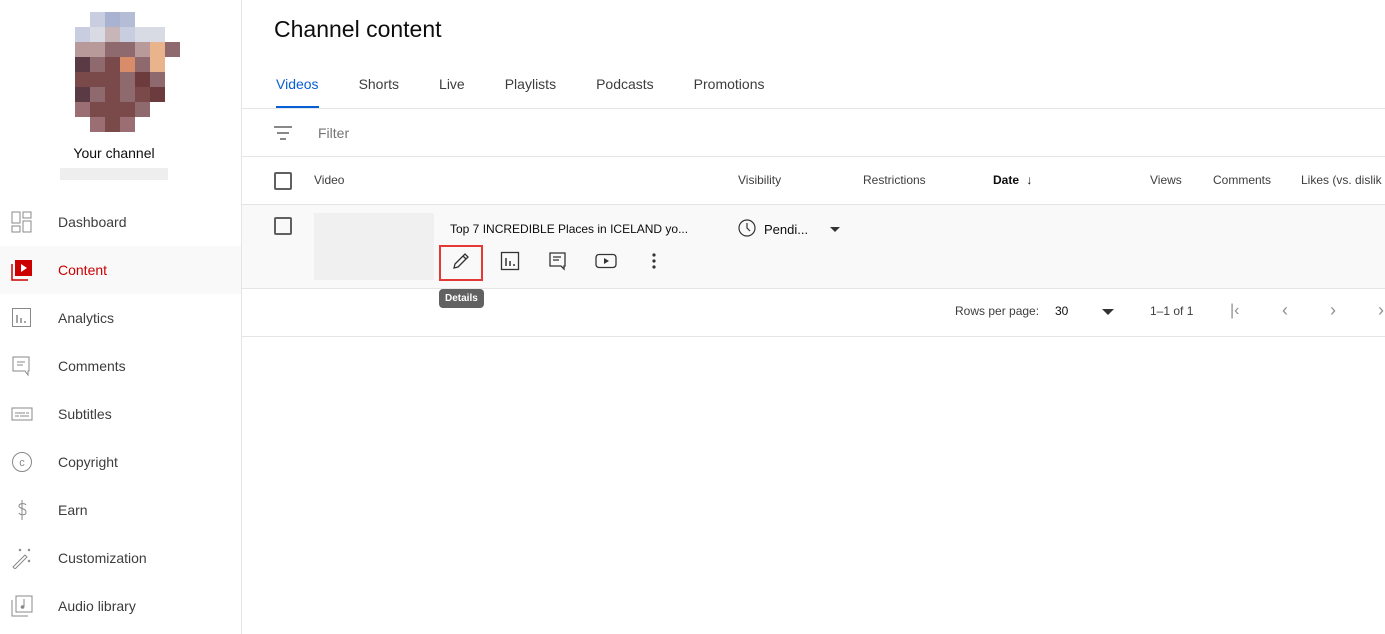  What do you see at coordinates (22, 270) in the screenshot?
I see `content-icon` at bounding box center [22, 270].